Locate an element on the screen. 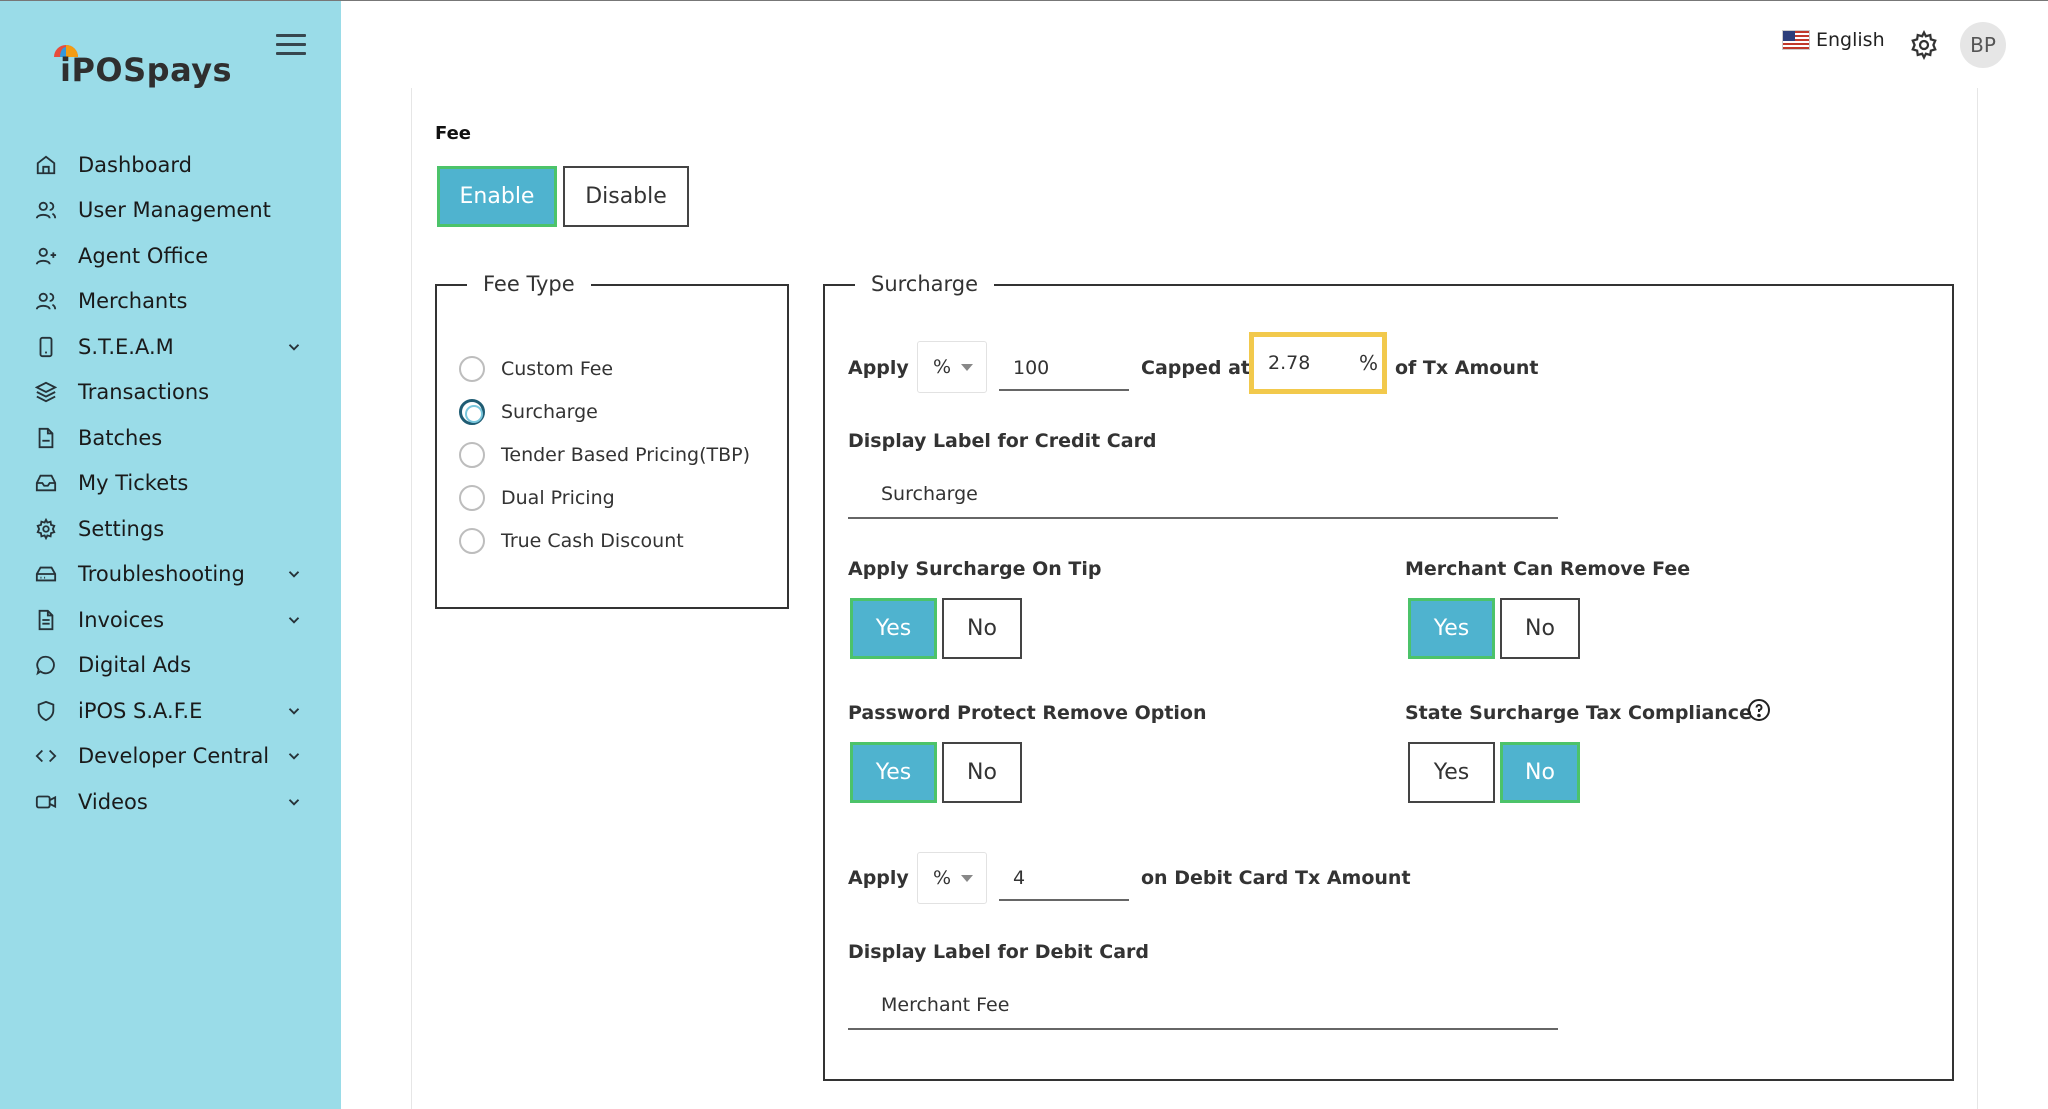  credit-card-label-title: Display Label for Credit Card is located at coordinates (1002, 441).